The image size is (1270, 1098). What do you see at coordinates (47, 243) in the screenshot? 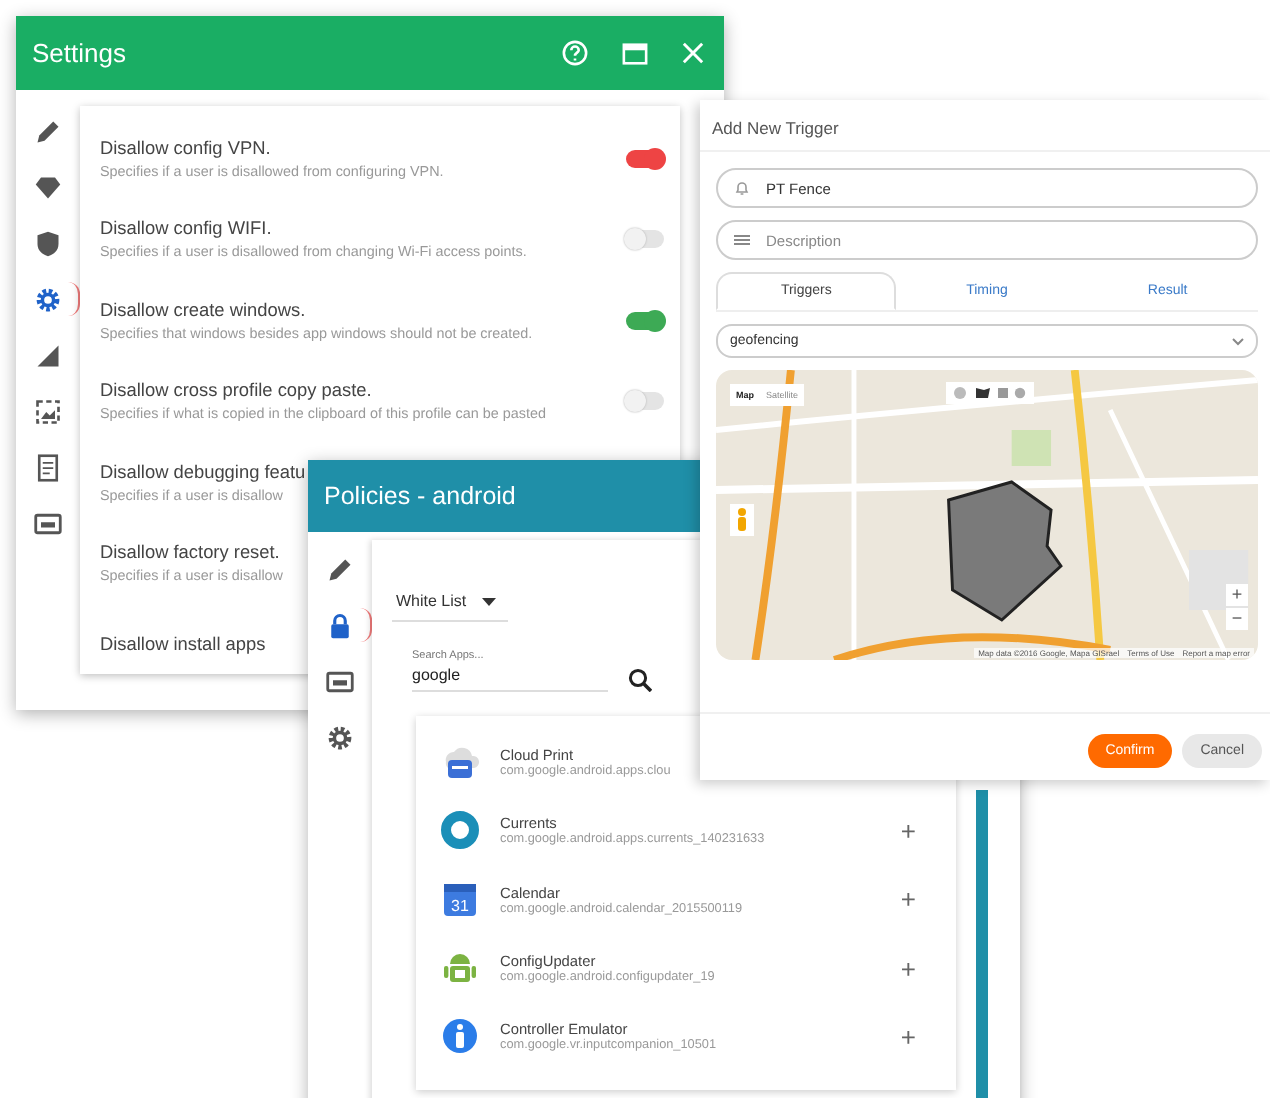
I see `shield-icon` at bounding box center [47, 243].